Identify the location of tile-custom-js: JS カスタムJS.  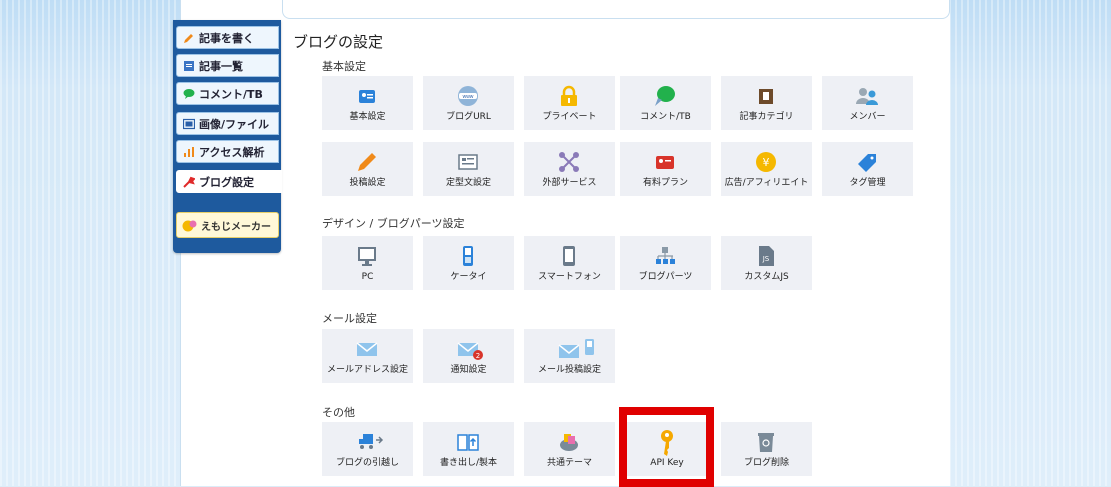
(766, 263).